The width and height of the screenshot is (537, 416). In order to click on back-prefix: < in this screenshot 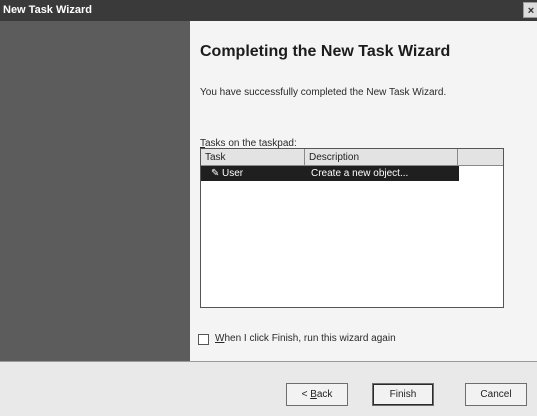, I will do `click(306, 394)`.